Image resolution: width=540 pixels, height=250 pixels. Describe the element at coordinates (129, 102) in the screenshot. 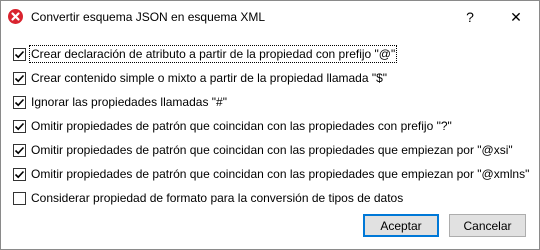

I see `option-label: Ignorar las propiedades llamadas "#"` at that location.